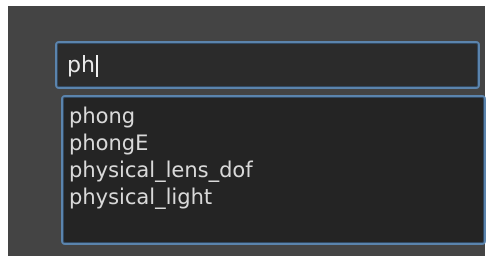 This screenshot has height=267, width=493. I want to click on autocomplete-item-phonge: phongE, so click(276, 143).